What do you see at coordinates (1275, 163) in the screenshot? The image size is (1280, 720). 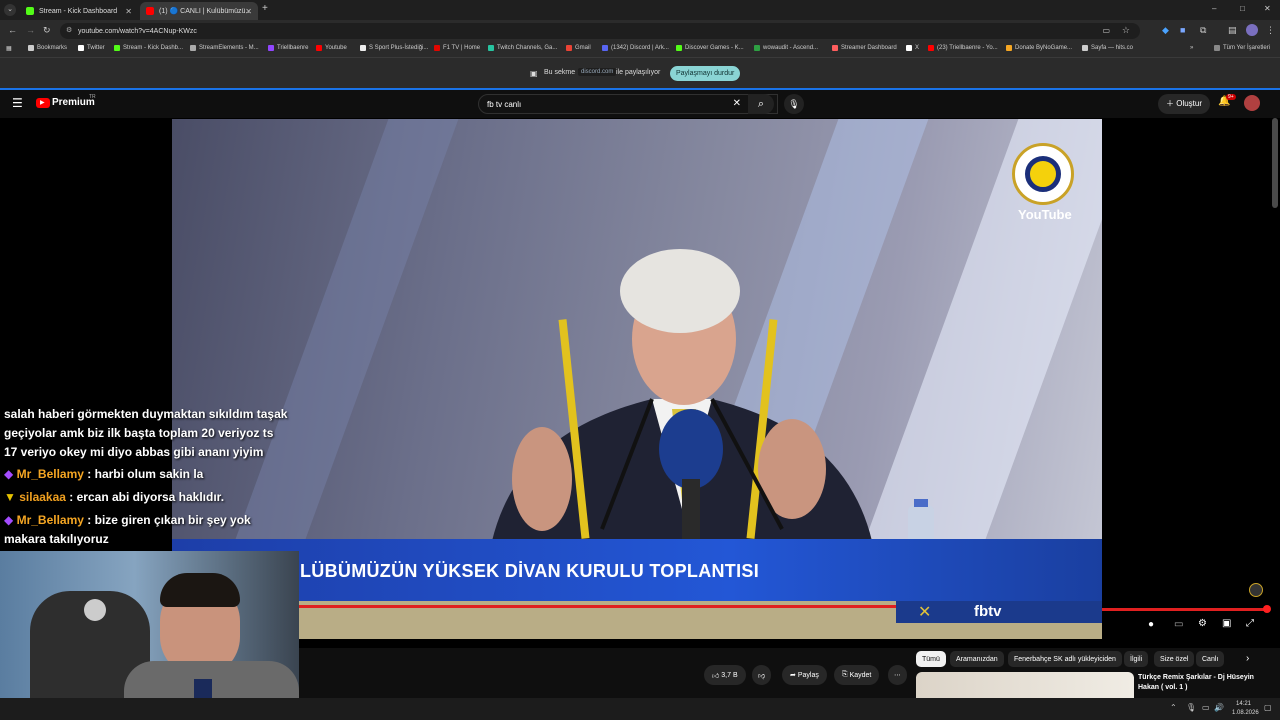 I see `page-scrollbar` at bounding box center [1275, 163].